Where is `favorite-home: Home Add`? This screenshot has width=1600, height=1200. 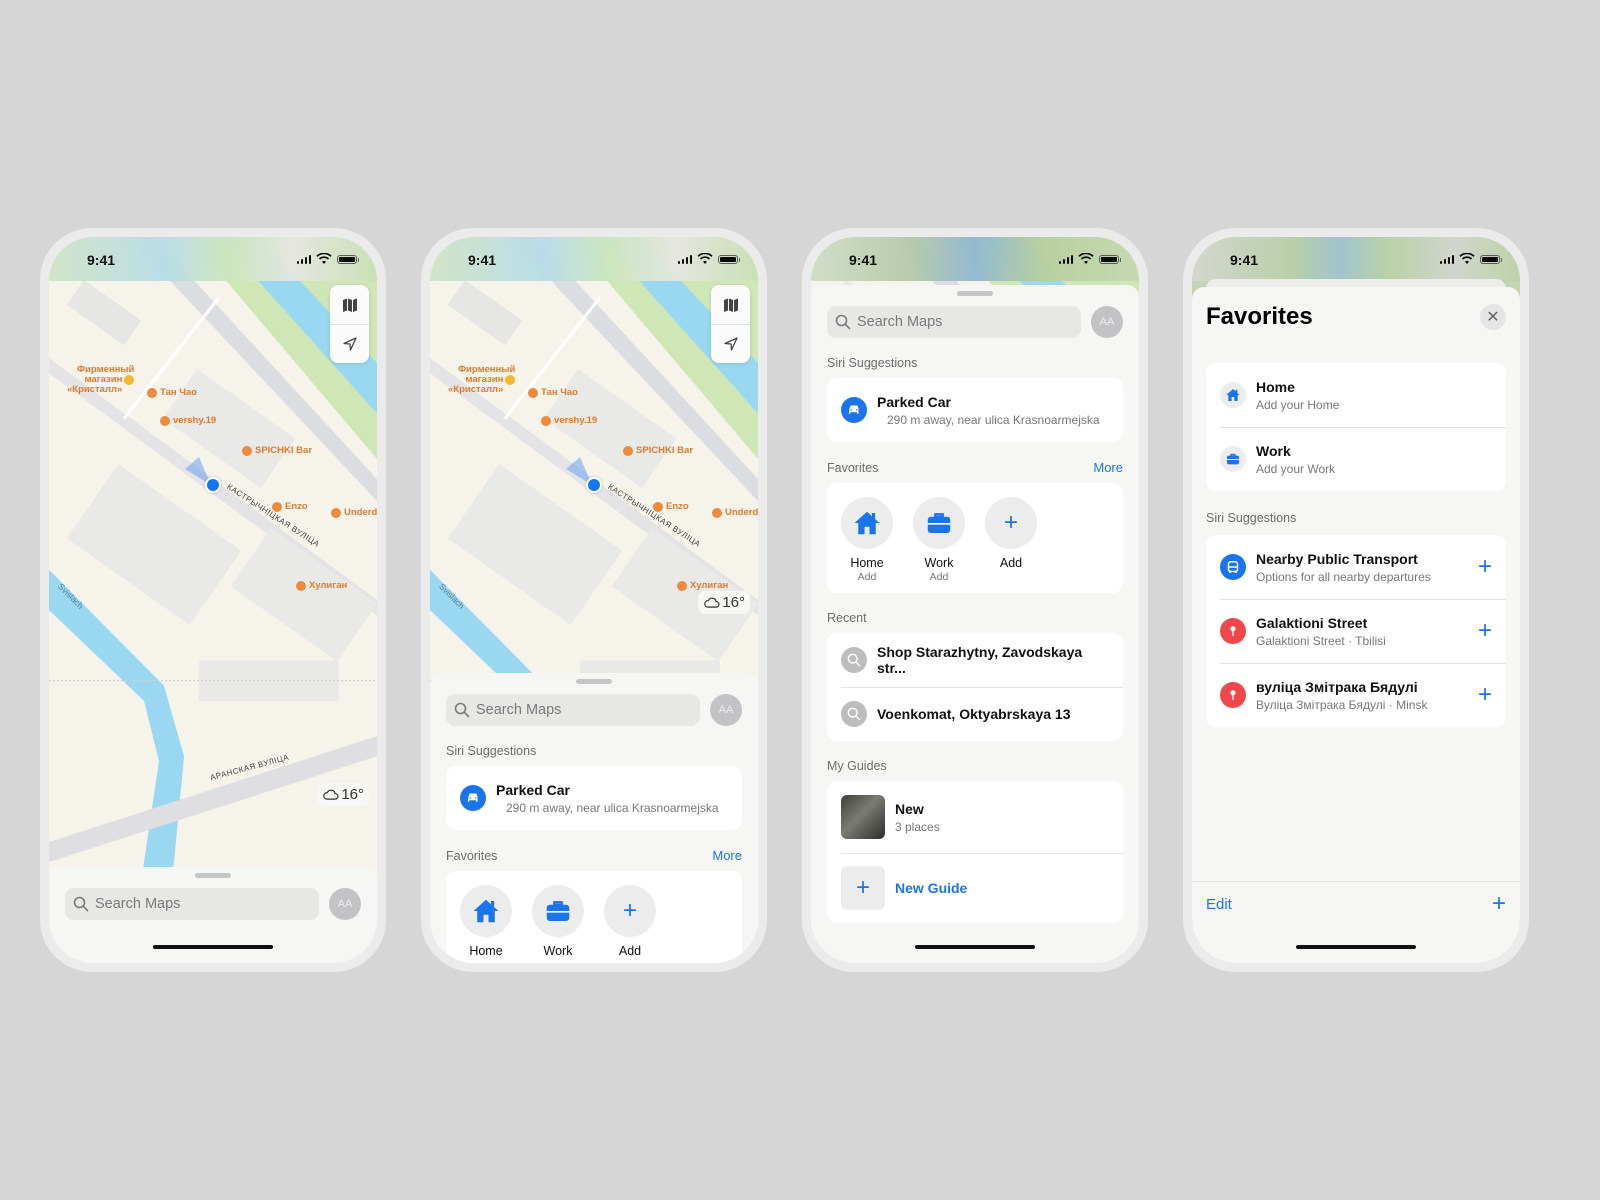 favorite-home: Home Add is located at coordinates (867, 540).